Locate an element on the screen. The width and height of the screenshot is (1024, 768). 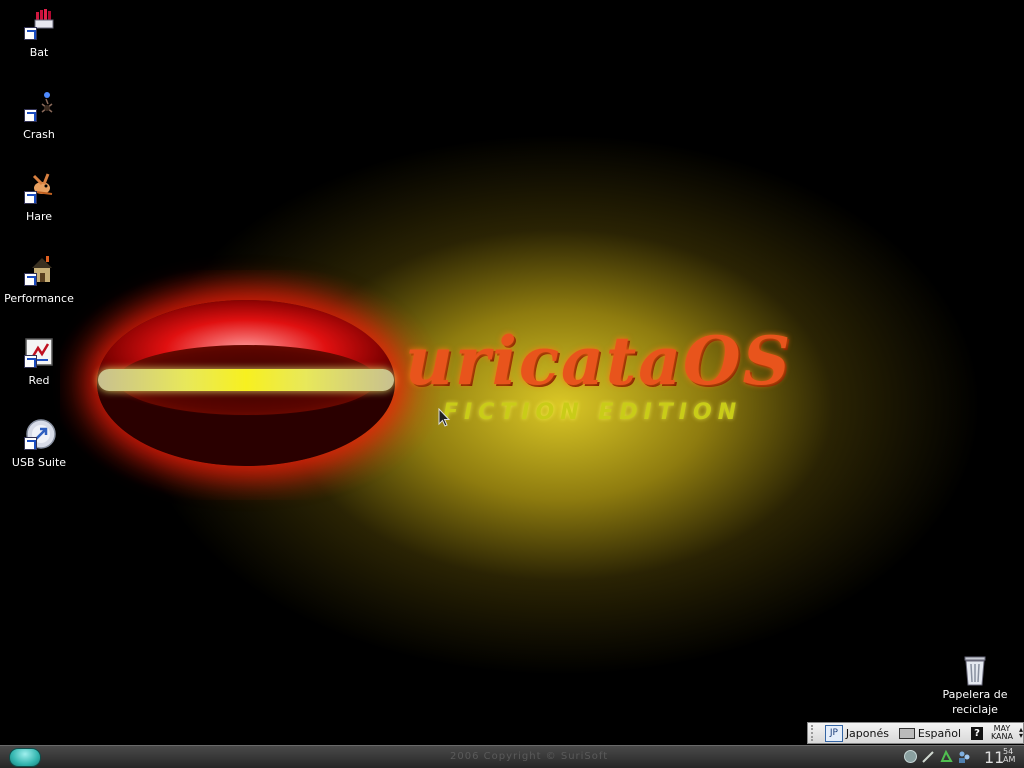
language-bar-options-icon: ▴ ▾ is located at coordinates (1021, 733).